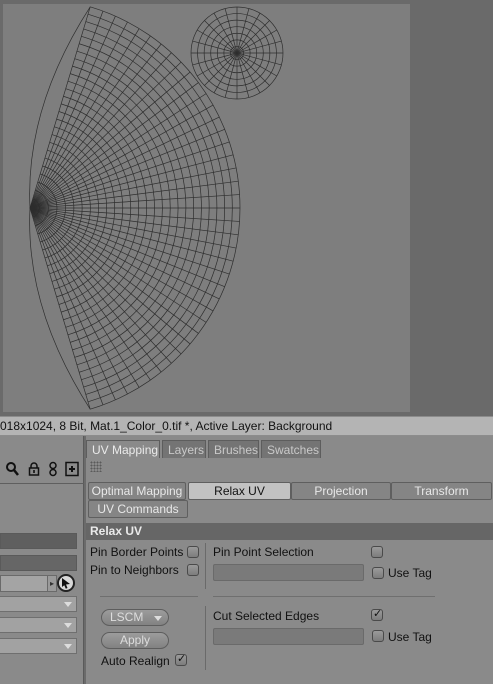 Image resolution: width=493 pixels, height=684 pixels. I want to click on apply-button: Apply, so click(135, 640).